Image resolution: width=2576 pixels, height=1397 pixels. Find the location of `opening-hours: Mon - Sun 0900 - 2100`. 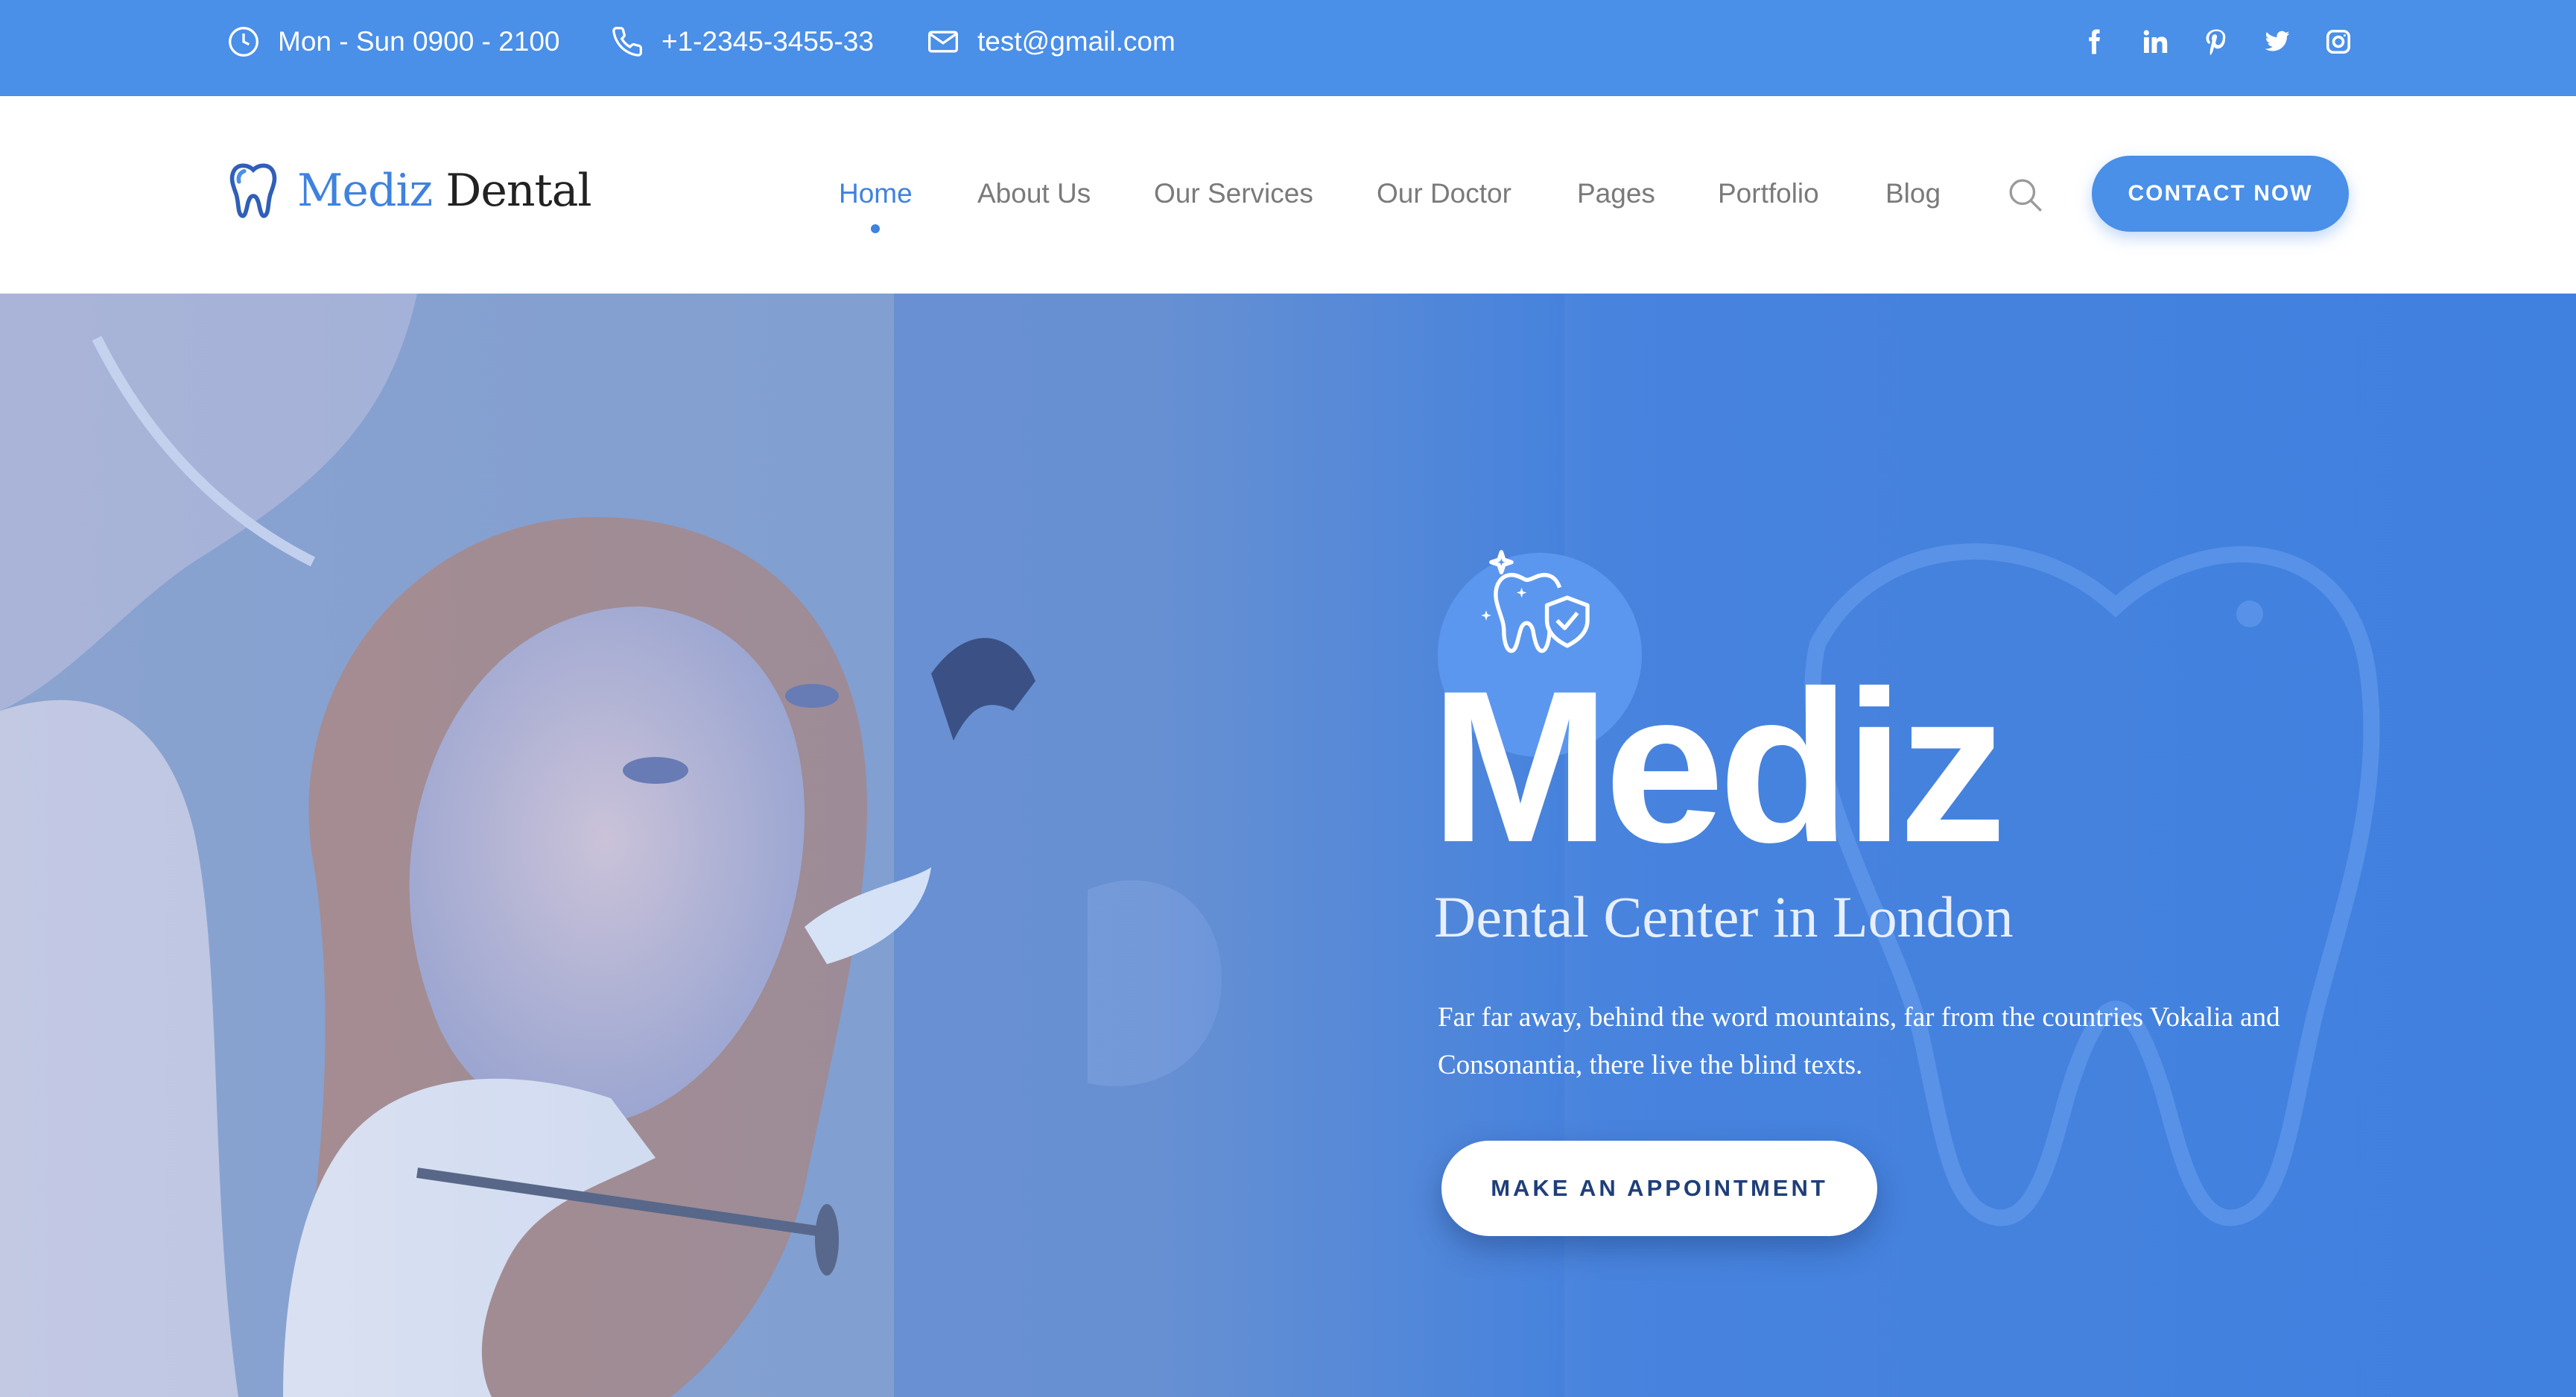

opening-hours: Mon - Sun 0900 - 2100 is located at coordinates (393, 41).